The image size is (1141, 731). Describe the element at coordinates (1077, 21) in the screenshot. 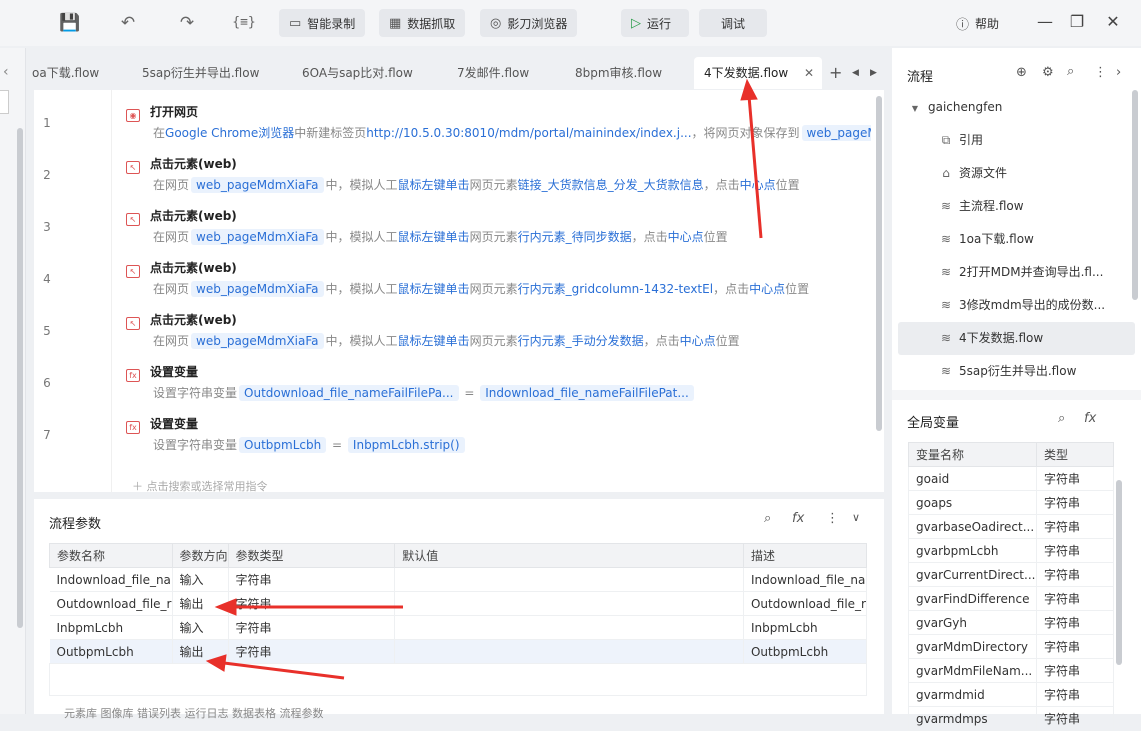

I see `maximize-icon: ❐` at that location.